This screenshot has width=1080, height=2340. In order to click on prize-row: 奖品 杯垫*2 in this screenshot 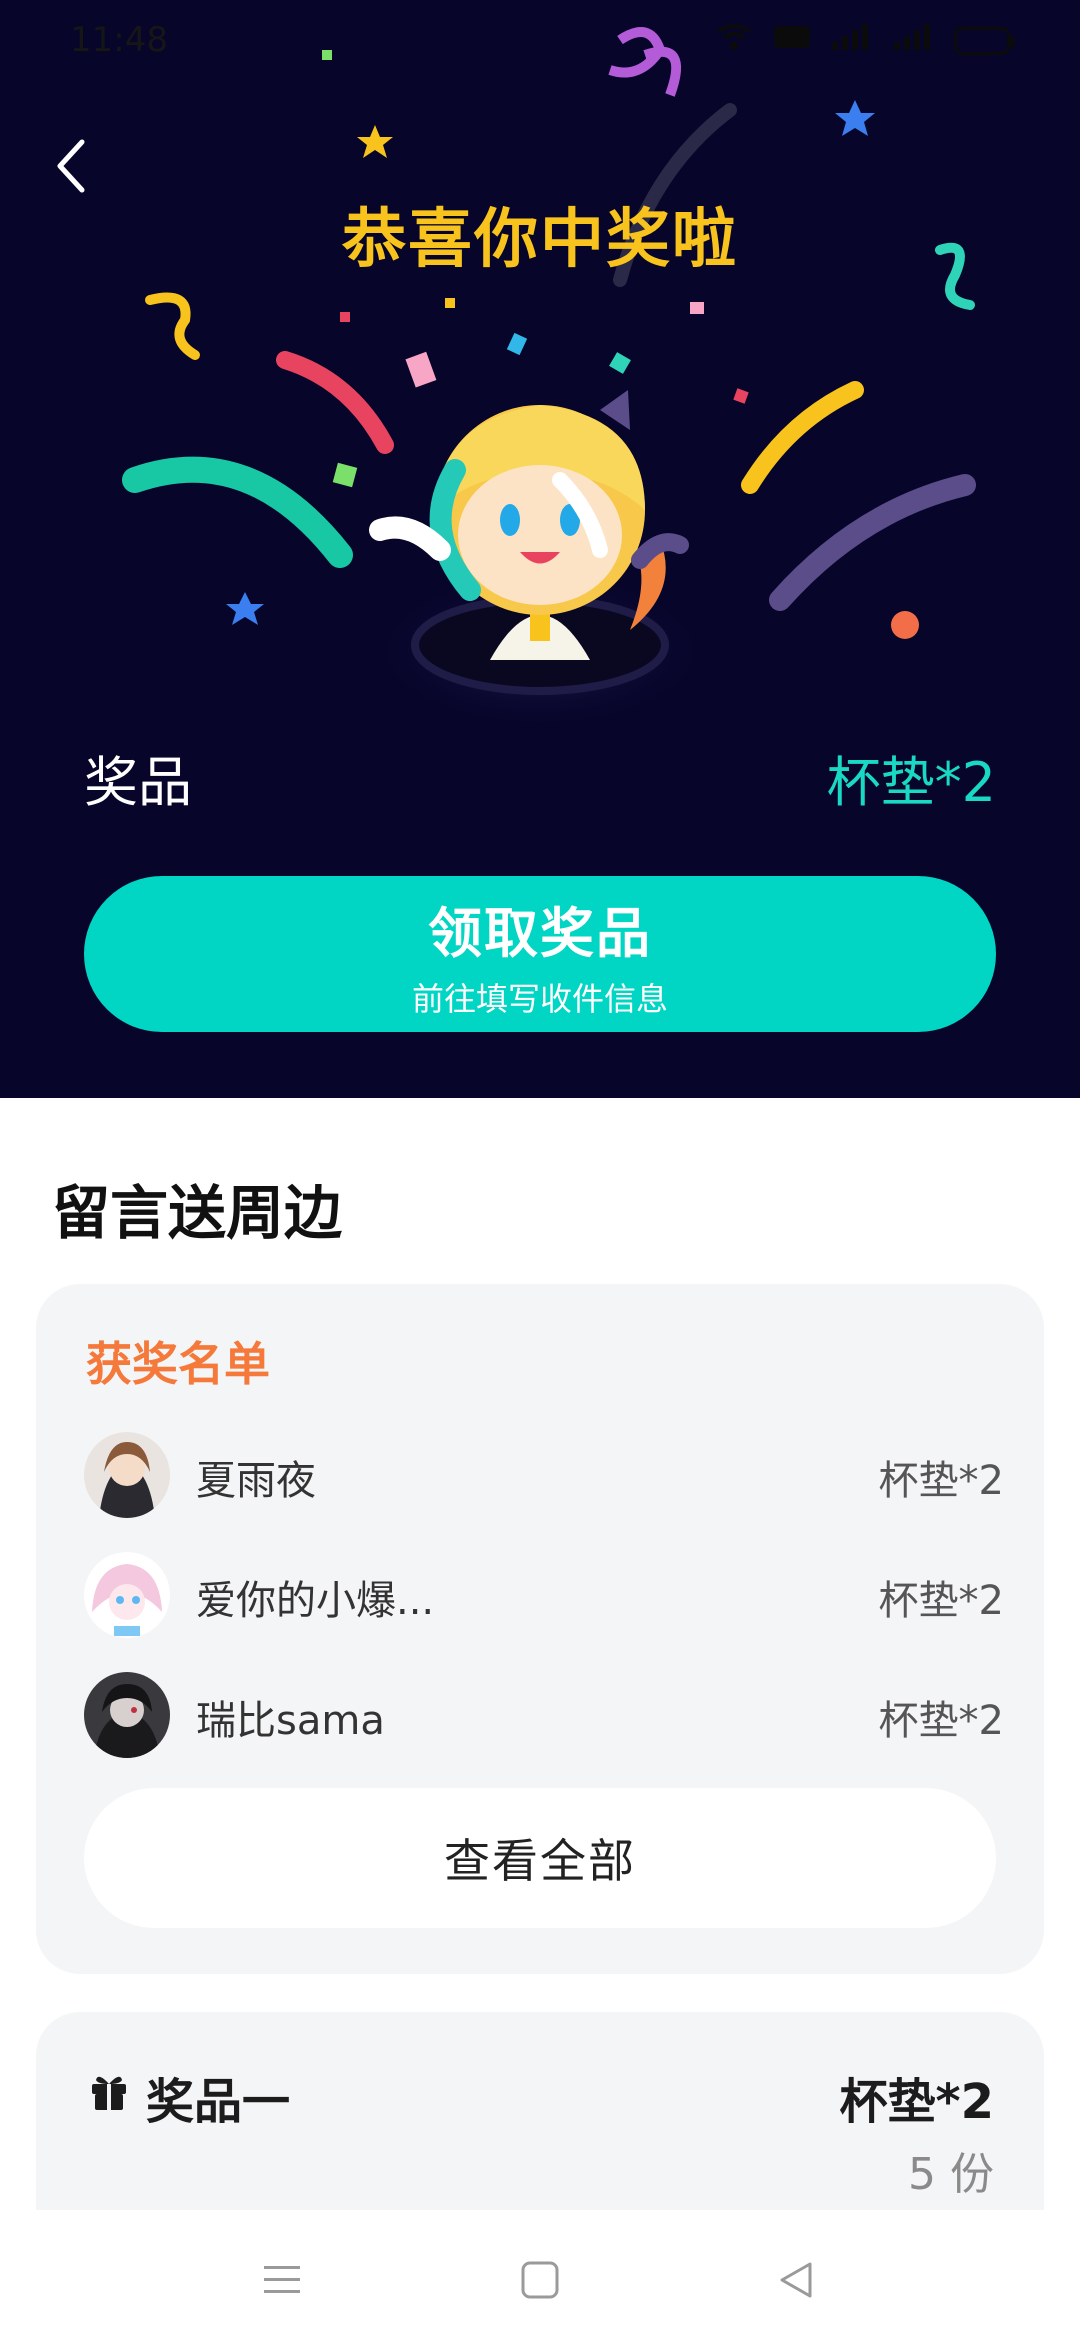, I will do `click(540, 772)`.